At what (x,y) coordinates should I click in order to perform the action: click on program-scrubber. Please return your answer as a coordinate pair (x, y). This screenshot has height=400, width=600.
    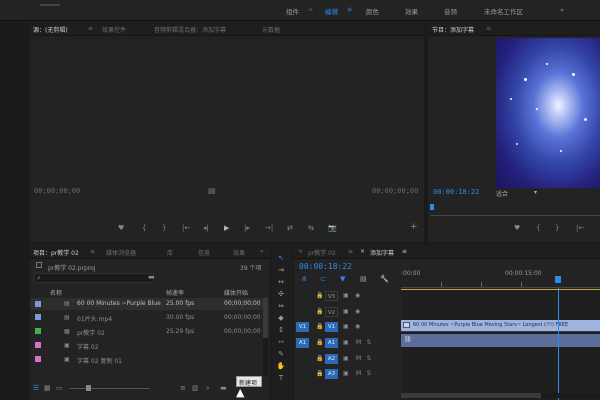
    Looking at the image, I should click on (515, 209).